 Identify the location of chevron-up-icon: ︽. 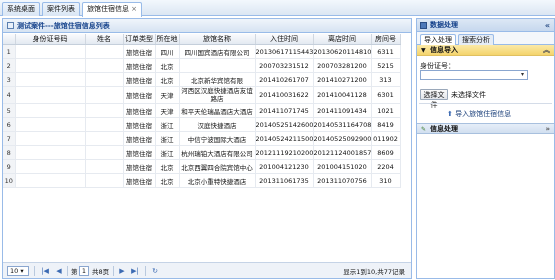
(546, 50).